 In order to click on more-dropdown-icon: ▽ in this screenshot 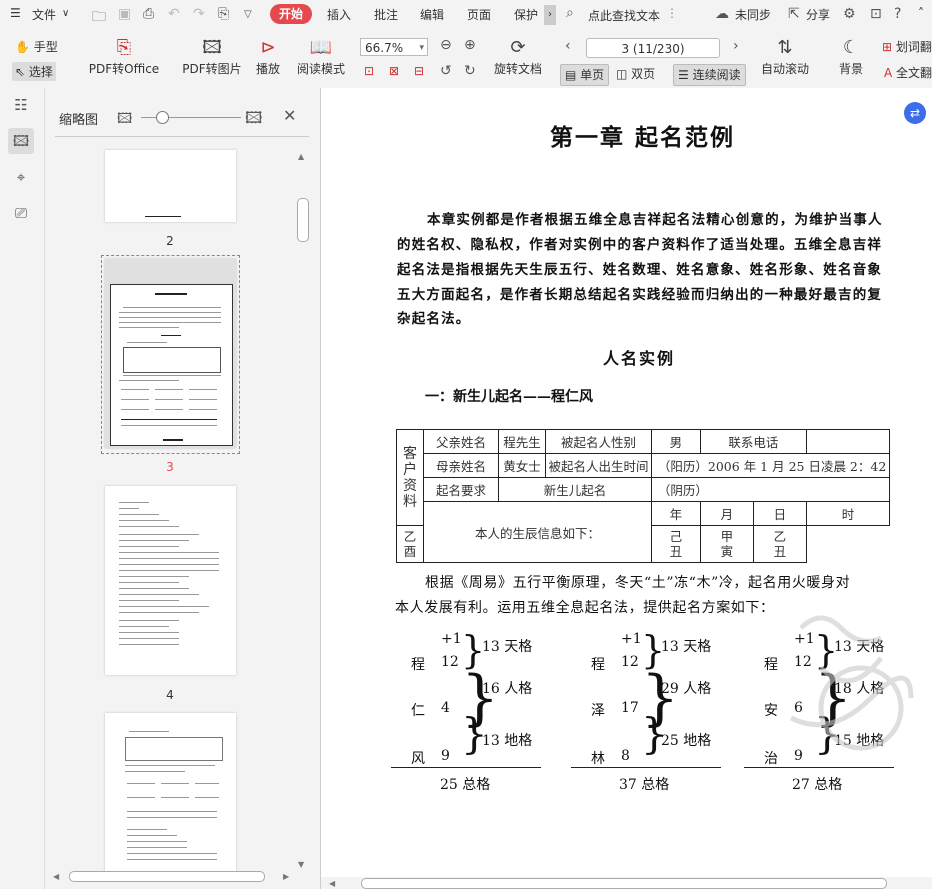, I will do `click(248, 14)`.